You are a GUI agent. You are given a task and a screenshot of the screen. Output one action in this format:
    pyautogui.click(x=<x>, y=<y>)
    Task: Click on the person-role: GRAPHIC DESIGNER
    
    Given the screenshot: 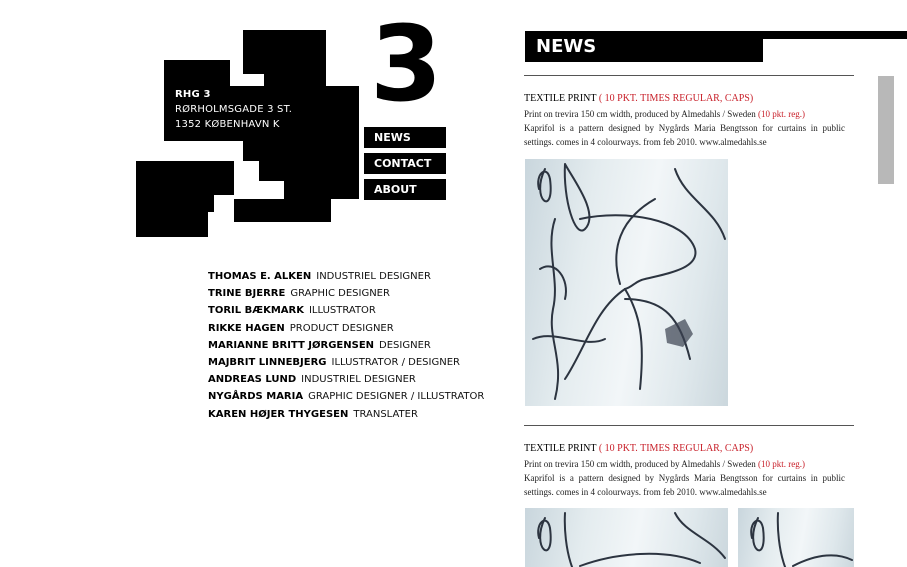 What is the action you would take?
    pyautogui.click(x=340, y=294)
    